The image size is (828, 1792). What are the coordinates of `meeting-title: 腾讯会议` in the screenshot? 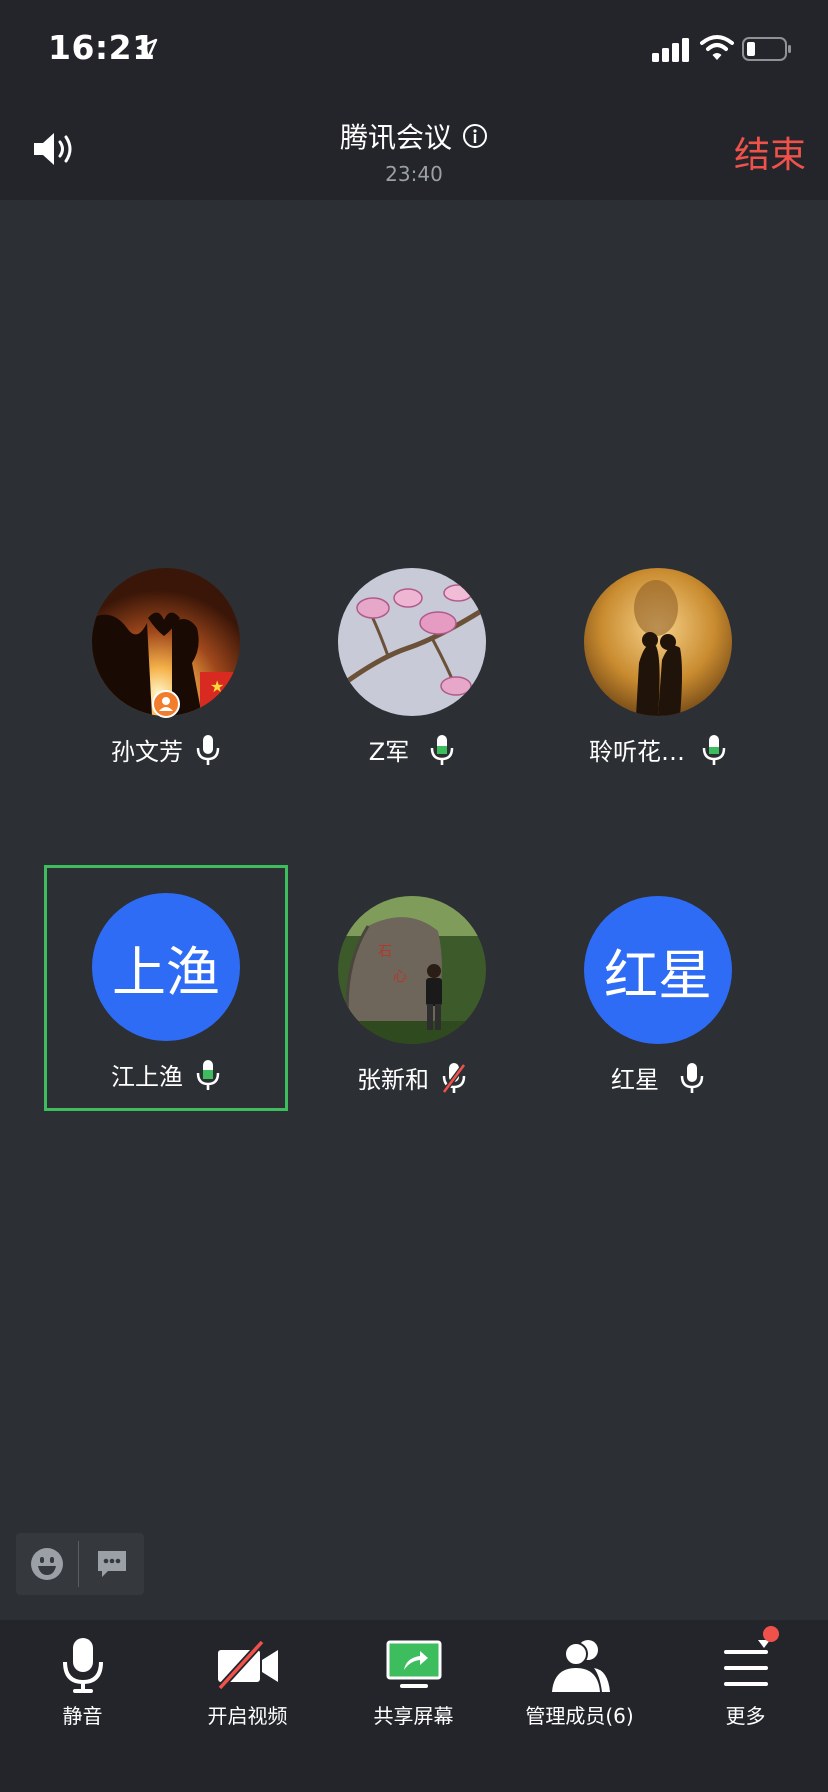 It's located at (414, 136).